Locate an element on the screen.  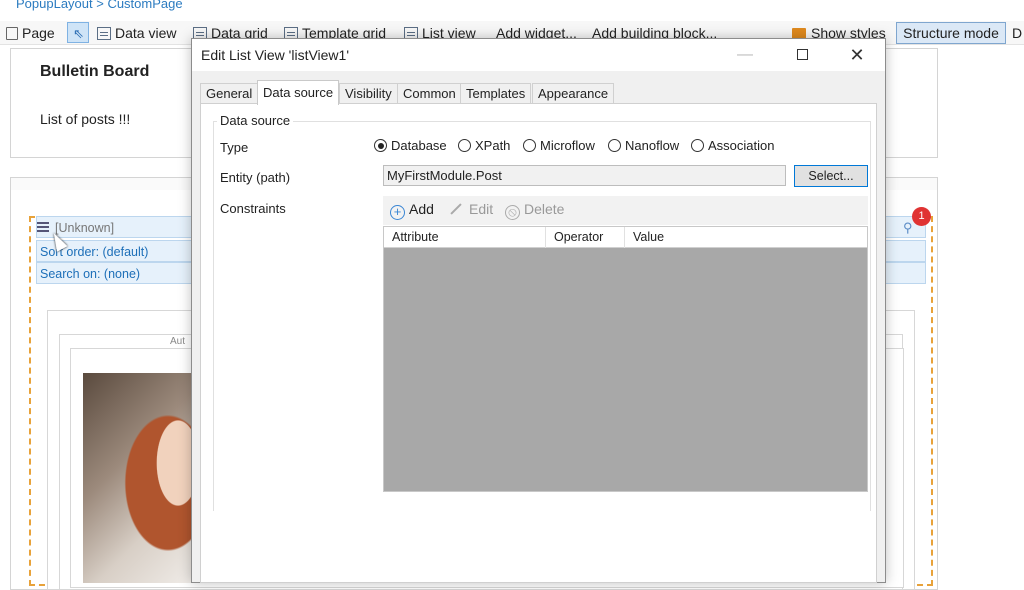
list-of-posts-text: List of posts !!! is located at coordinates (85, 119).